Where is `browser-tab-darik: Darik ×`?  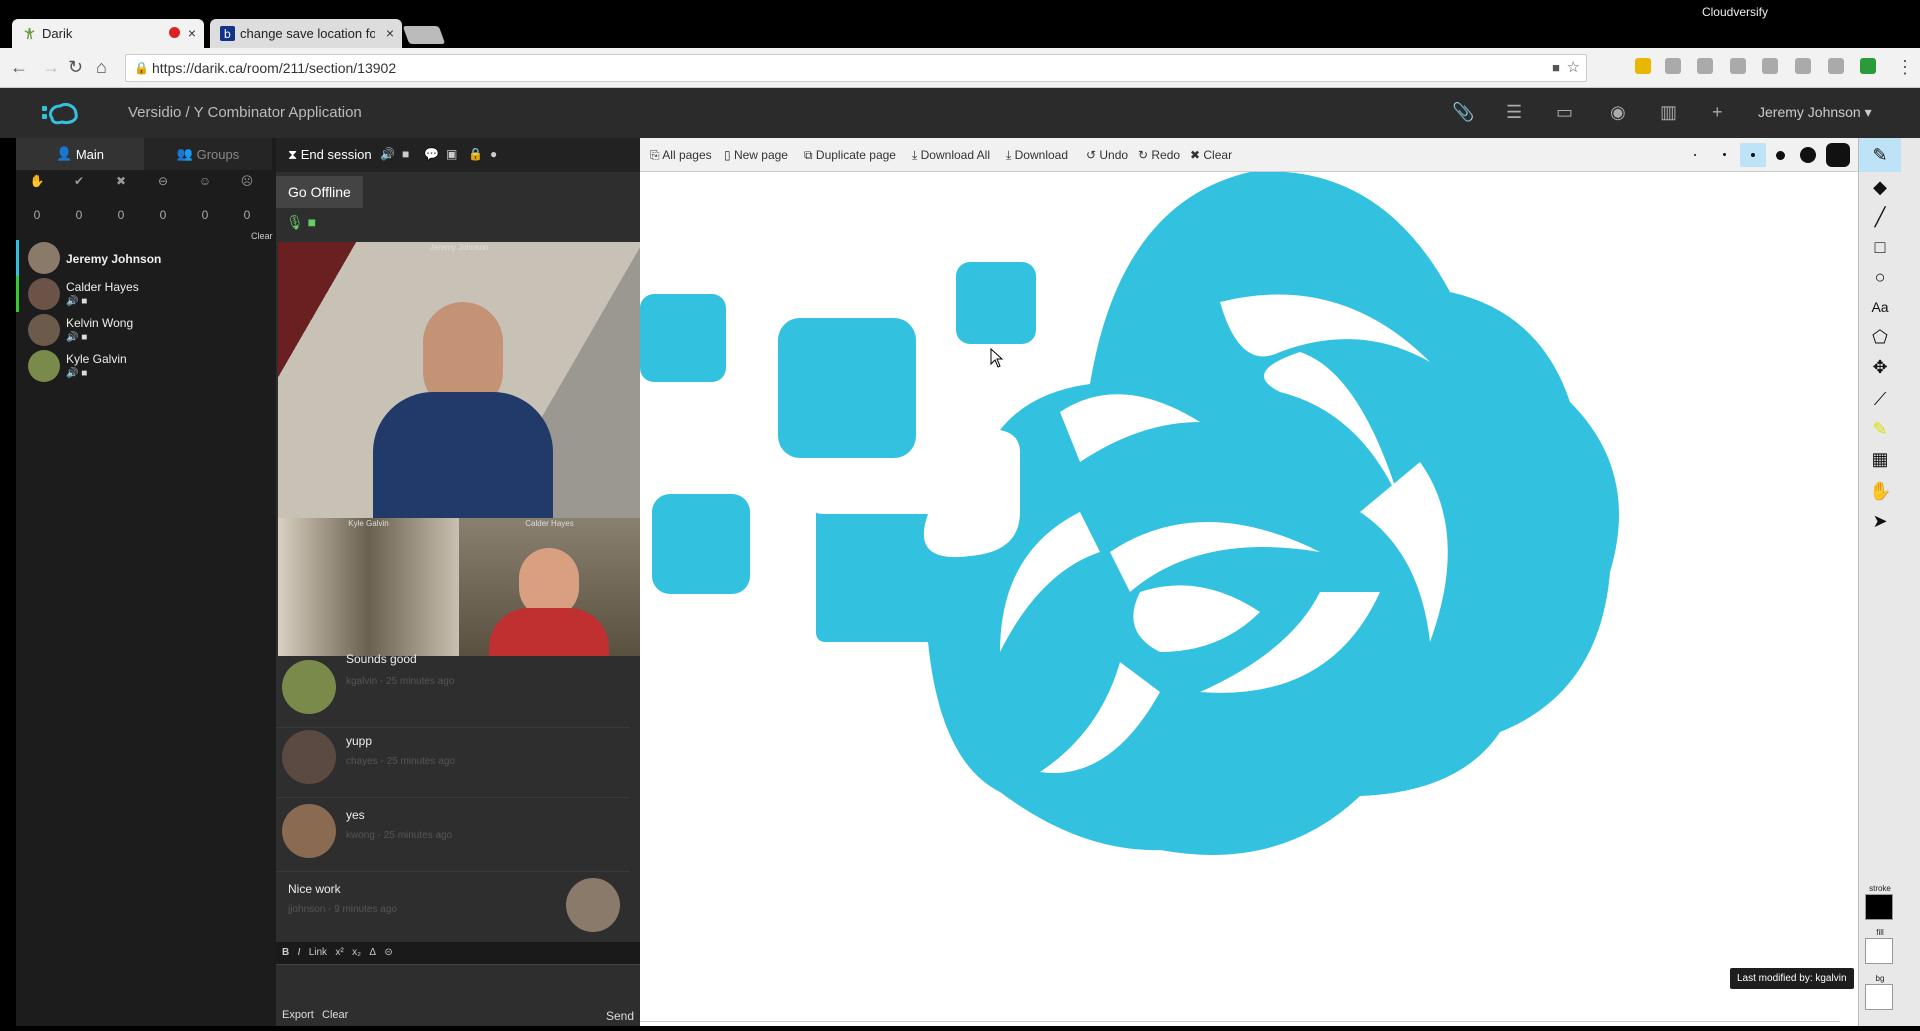
browser-tab-darik: Darik × is located at coordinates (108, 33).